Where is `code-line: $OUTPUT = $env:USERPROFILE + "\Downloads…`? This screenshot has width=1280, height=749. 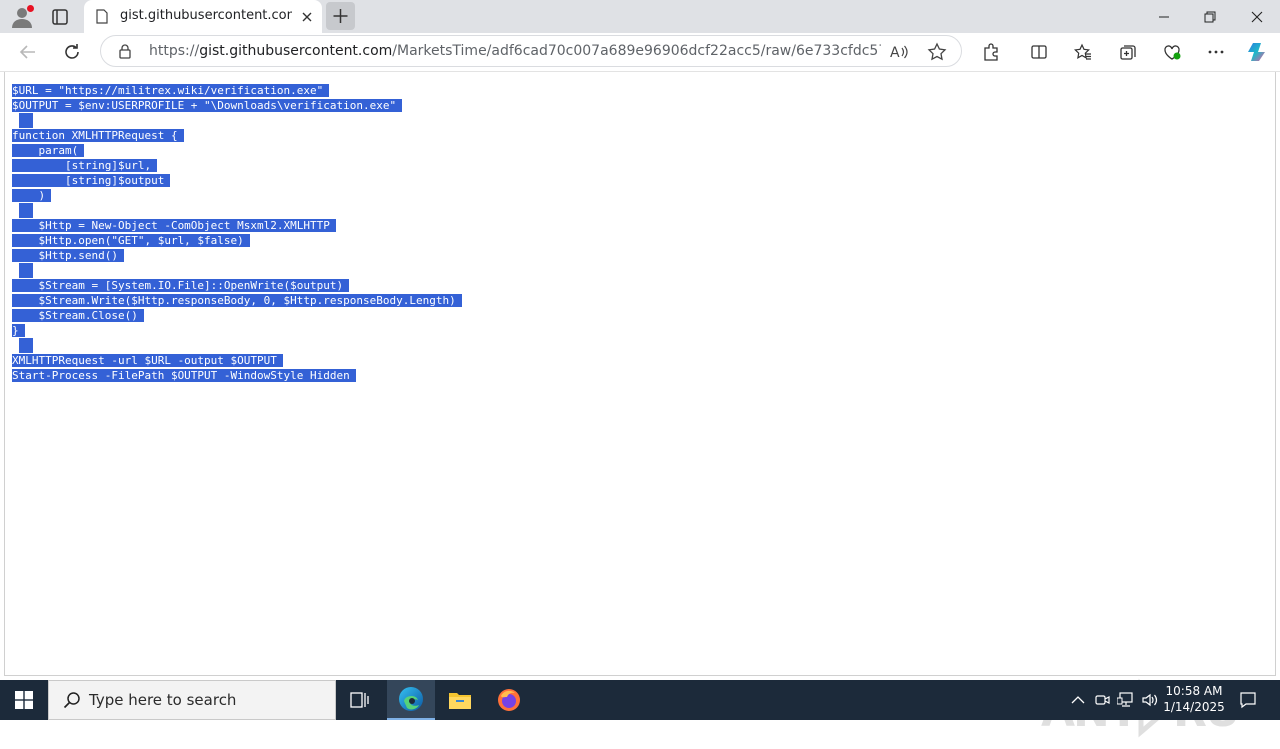
code-line: $OUTPUT = $env:USERPROFILE + "\Downloads… is located at coordinates (237, 105).